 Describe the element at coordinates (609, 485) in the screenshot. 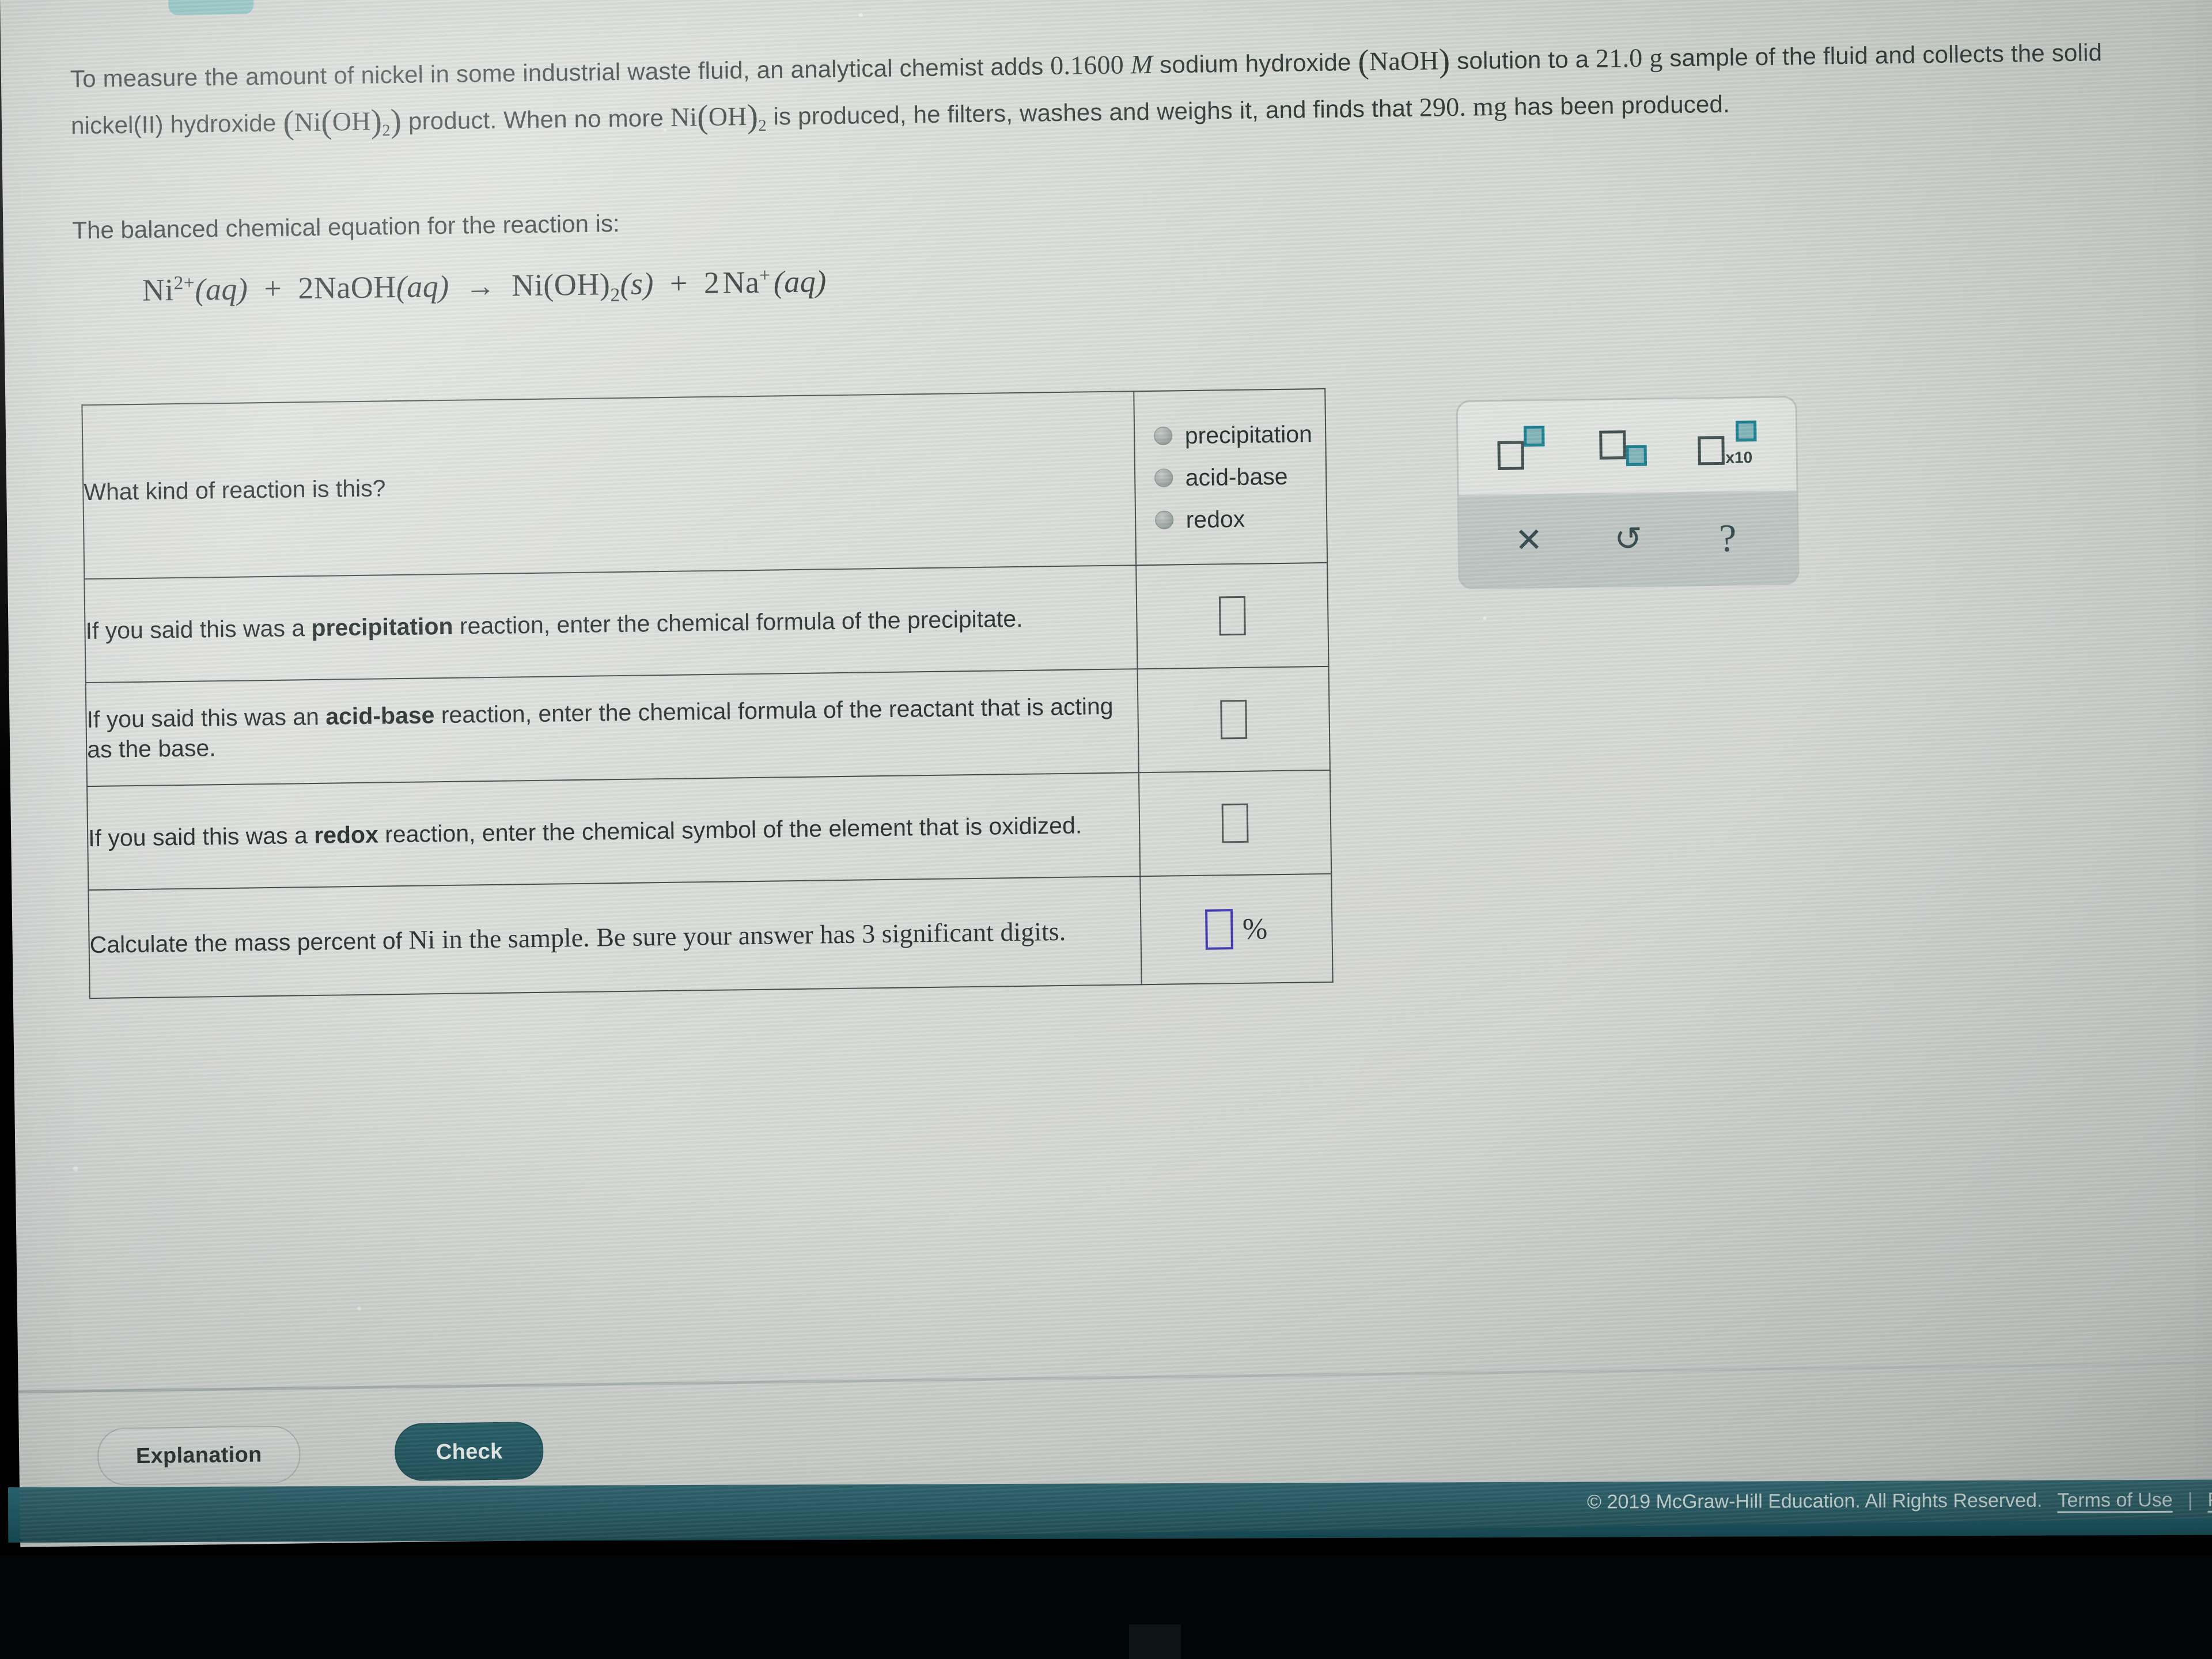

I see `question-reaction-kind: What kind of reaction is this?` at that location.